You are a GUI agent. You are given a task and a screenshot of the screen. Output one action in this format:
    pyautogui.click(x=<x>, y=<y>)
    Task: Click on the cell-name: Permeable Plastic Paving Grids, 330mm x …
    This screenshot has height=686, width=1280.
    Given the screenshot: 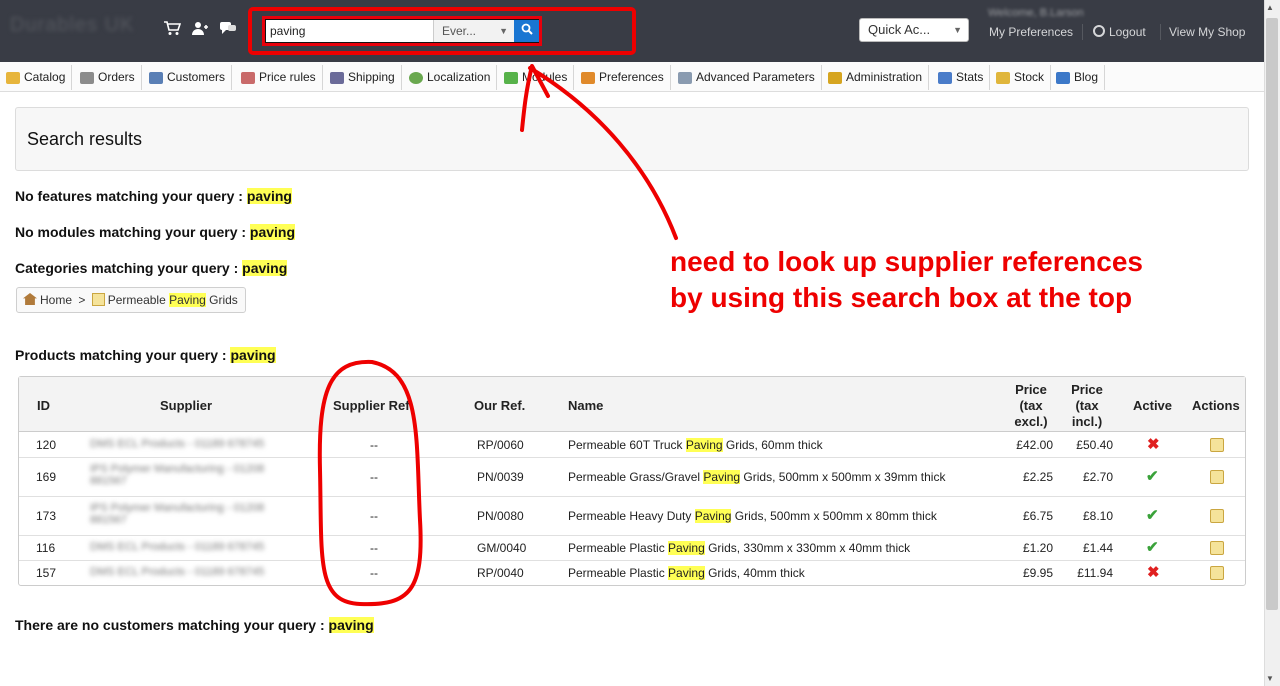 What is the action you would take?
    pyautogui.click(x=739, y=548)
    